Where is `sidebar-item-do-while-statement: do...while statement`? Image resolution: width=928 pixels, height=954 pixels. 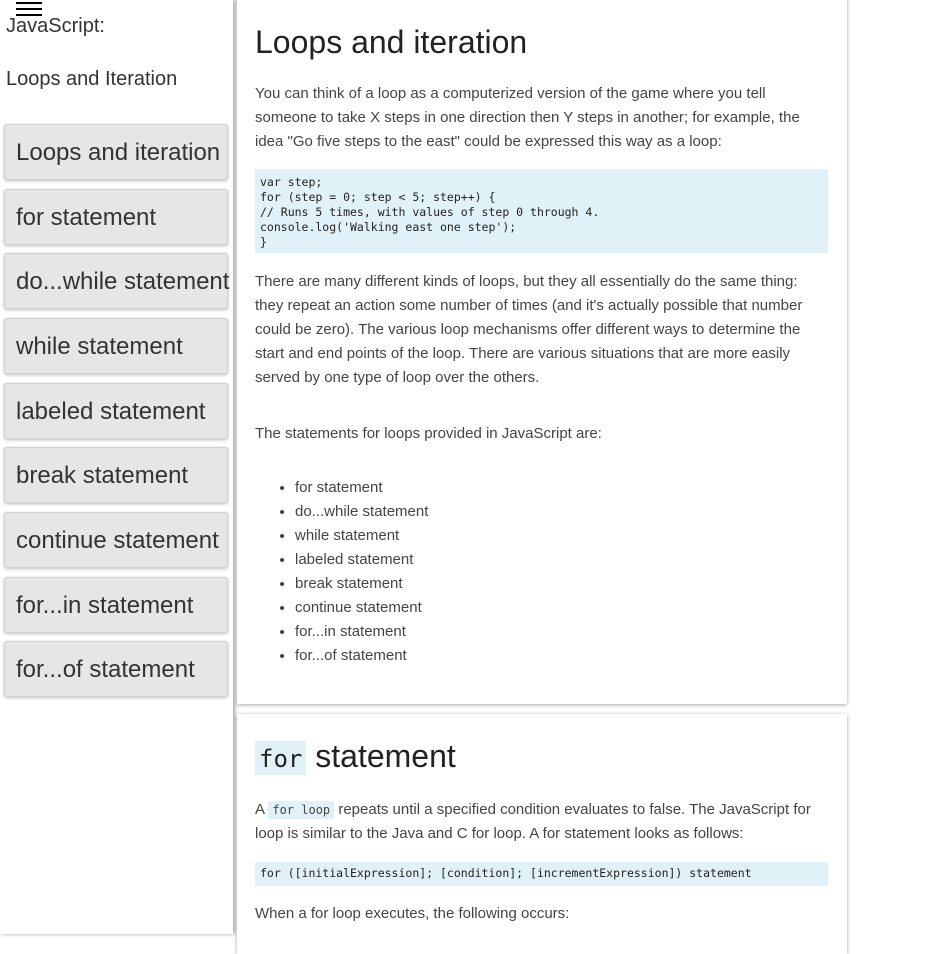 sidebar-item-do-while-statement: do...while statement is located at coordinates (116, 281).